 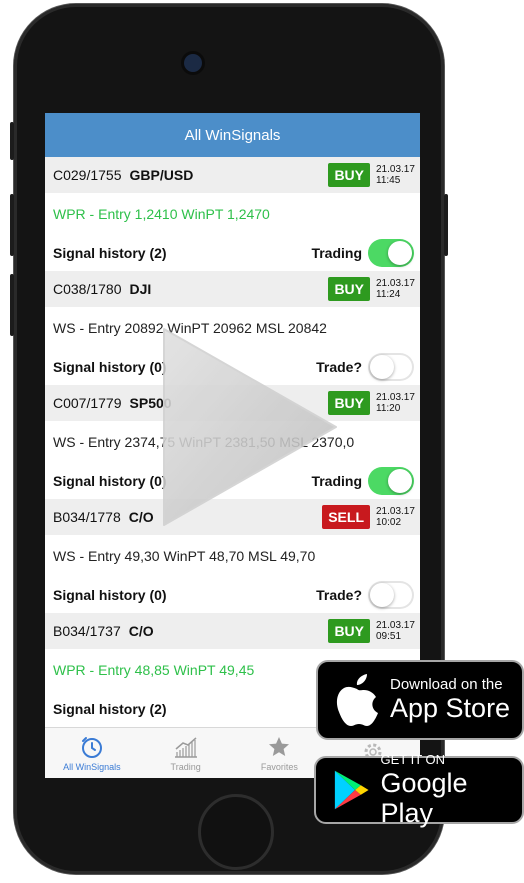 I want to click on app-store-small-text: Download on the, so click(x=446, y=684).